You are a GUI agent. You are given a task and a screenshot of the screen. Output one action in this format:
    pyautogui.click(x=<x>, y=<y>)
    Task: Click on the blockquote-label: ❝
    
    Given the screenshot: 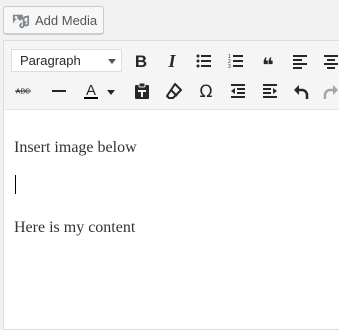 What is the action you would take?
    pyautogui.click(x=268, y=62)
    